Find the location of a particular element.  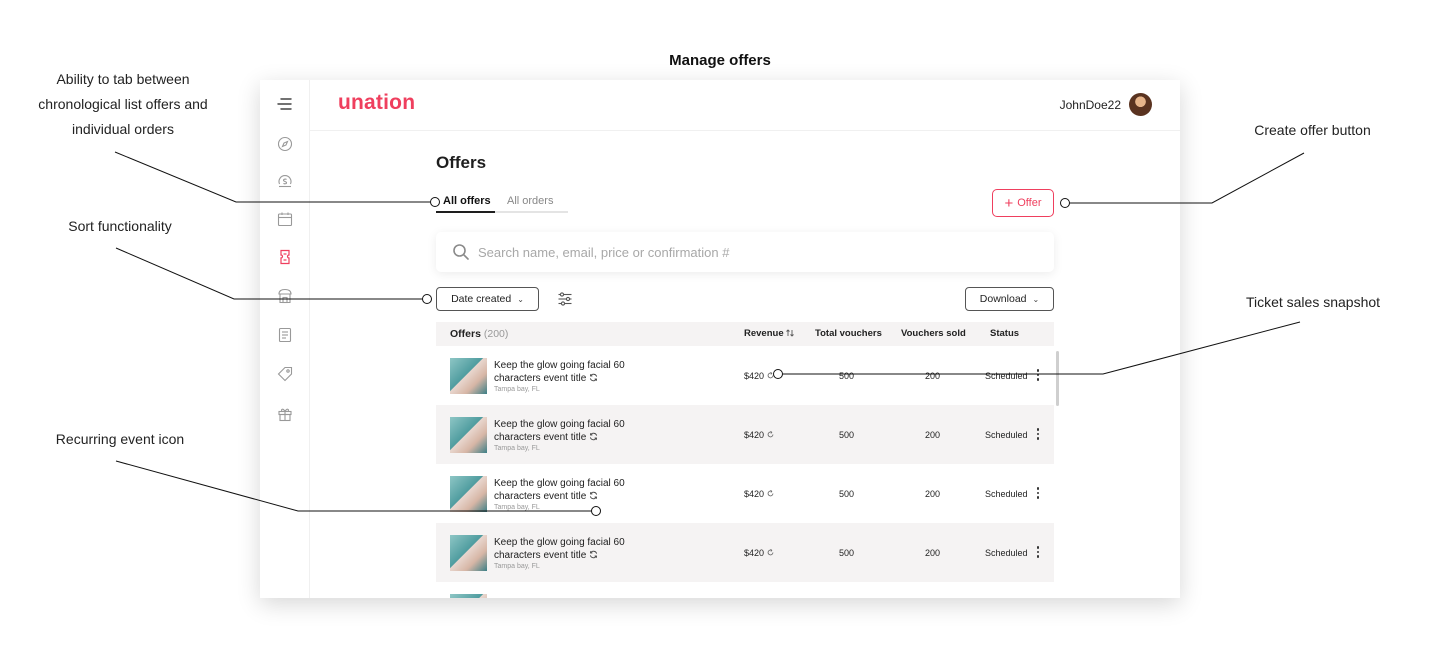

sort-label: Date created is located at coordinates (481, 299).